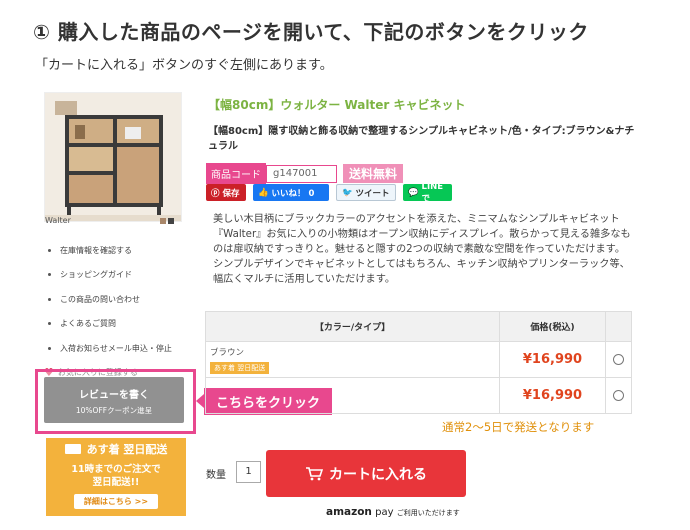 This screenshot has width=690, height=530. I want to click on product-title: 【幅80cm】ウォルター Walter キャビネット, so click(337, 105).